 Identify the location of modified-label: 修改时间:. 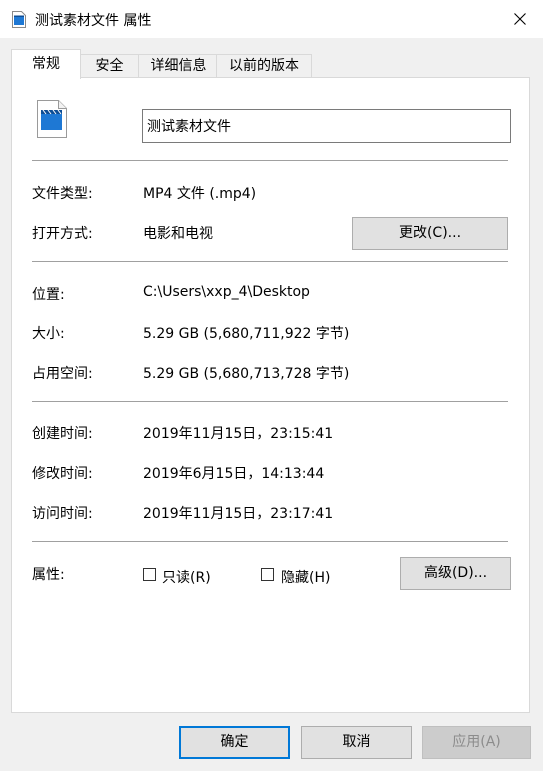
(62, 474).